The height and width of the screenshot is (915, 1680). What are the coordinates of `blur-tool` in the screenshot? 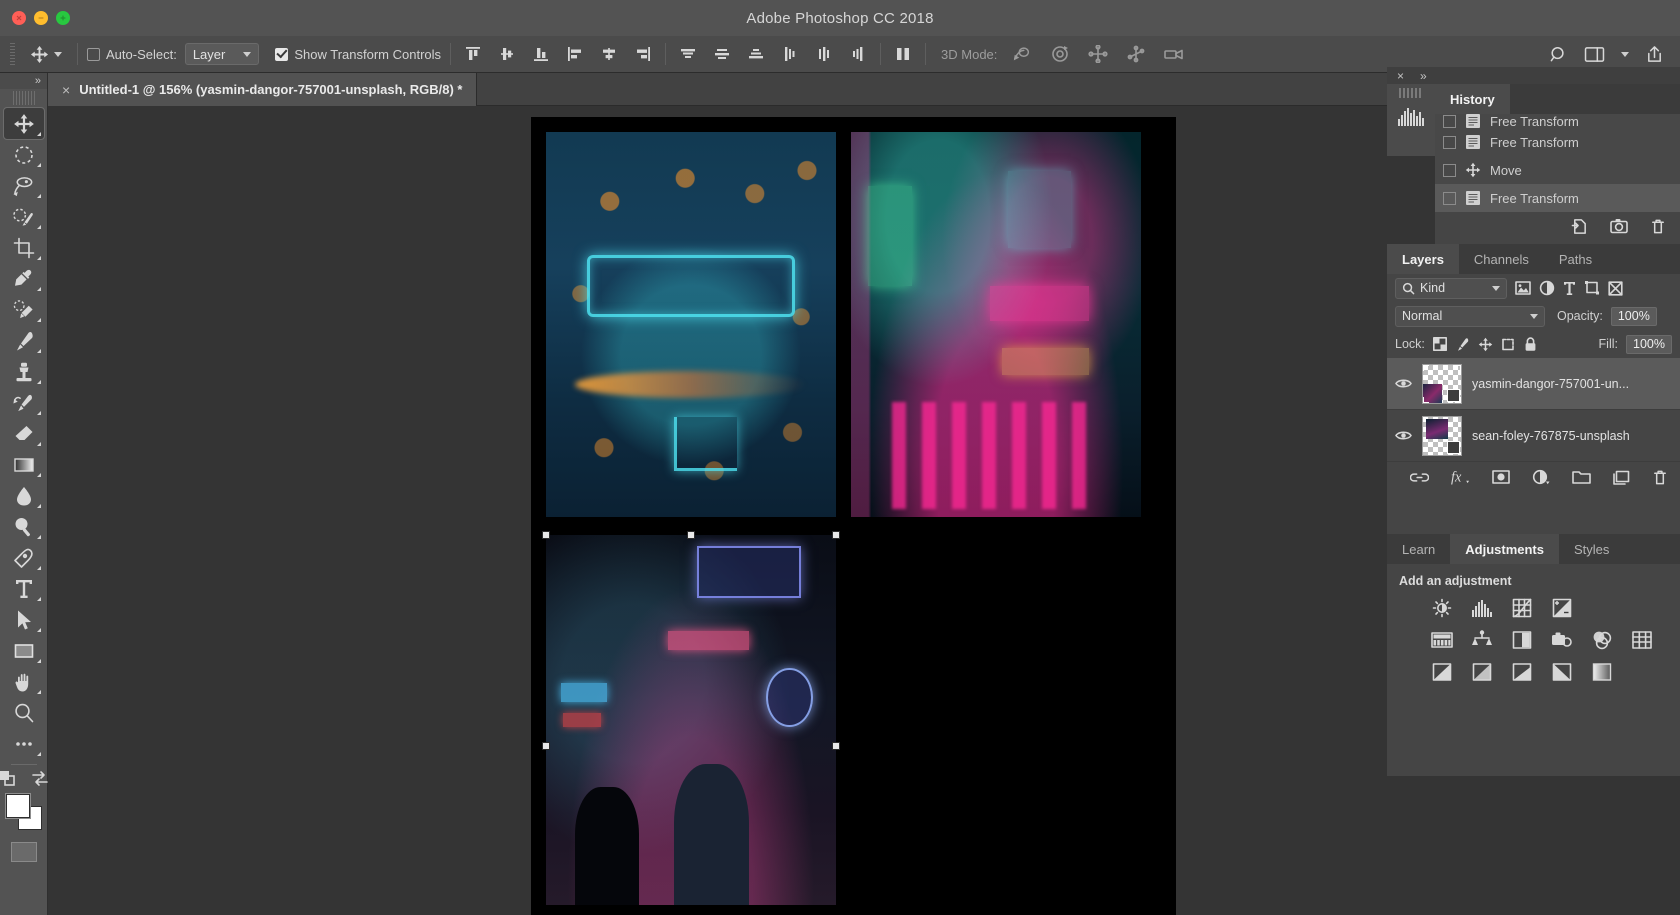 It's located at (24, 495).